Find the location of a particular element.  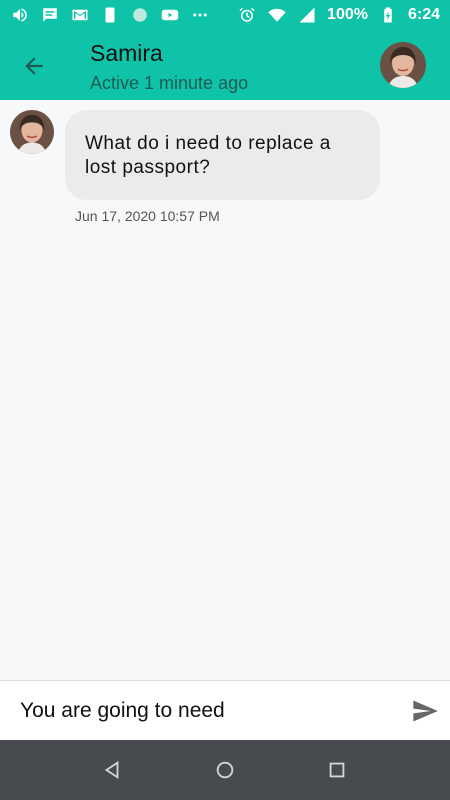

system-nav-bar is located at coordinates (225, 770).